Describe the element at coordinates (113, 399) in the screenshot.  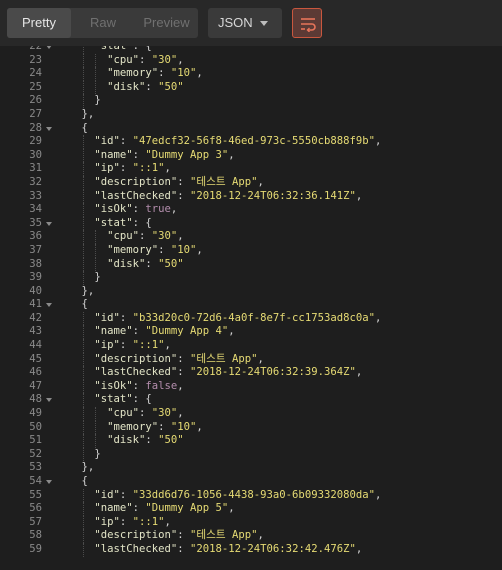
I see `json-key: "stat"` at that location.